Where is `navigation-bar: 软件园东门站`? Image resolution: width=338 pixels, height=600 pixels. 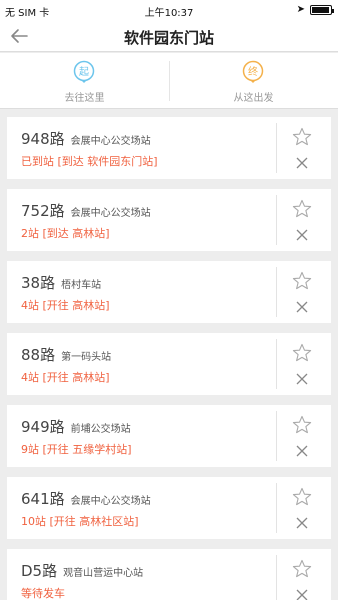
navigation-bar: 软件园东门站 is located at coordinates (169, 36).